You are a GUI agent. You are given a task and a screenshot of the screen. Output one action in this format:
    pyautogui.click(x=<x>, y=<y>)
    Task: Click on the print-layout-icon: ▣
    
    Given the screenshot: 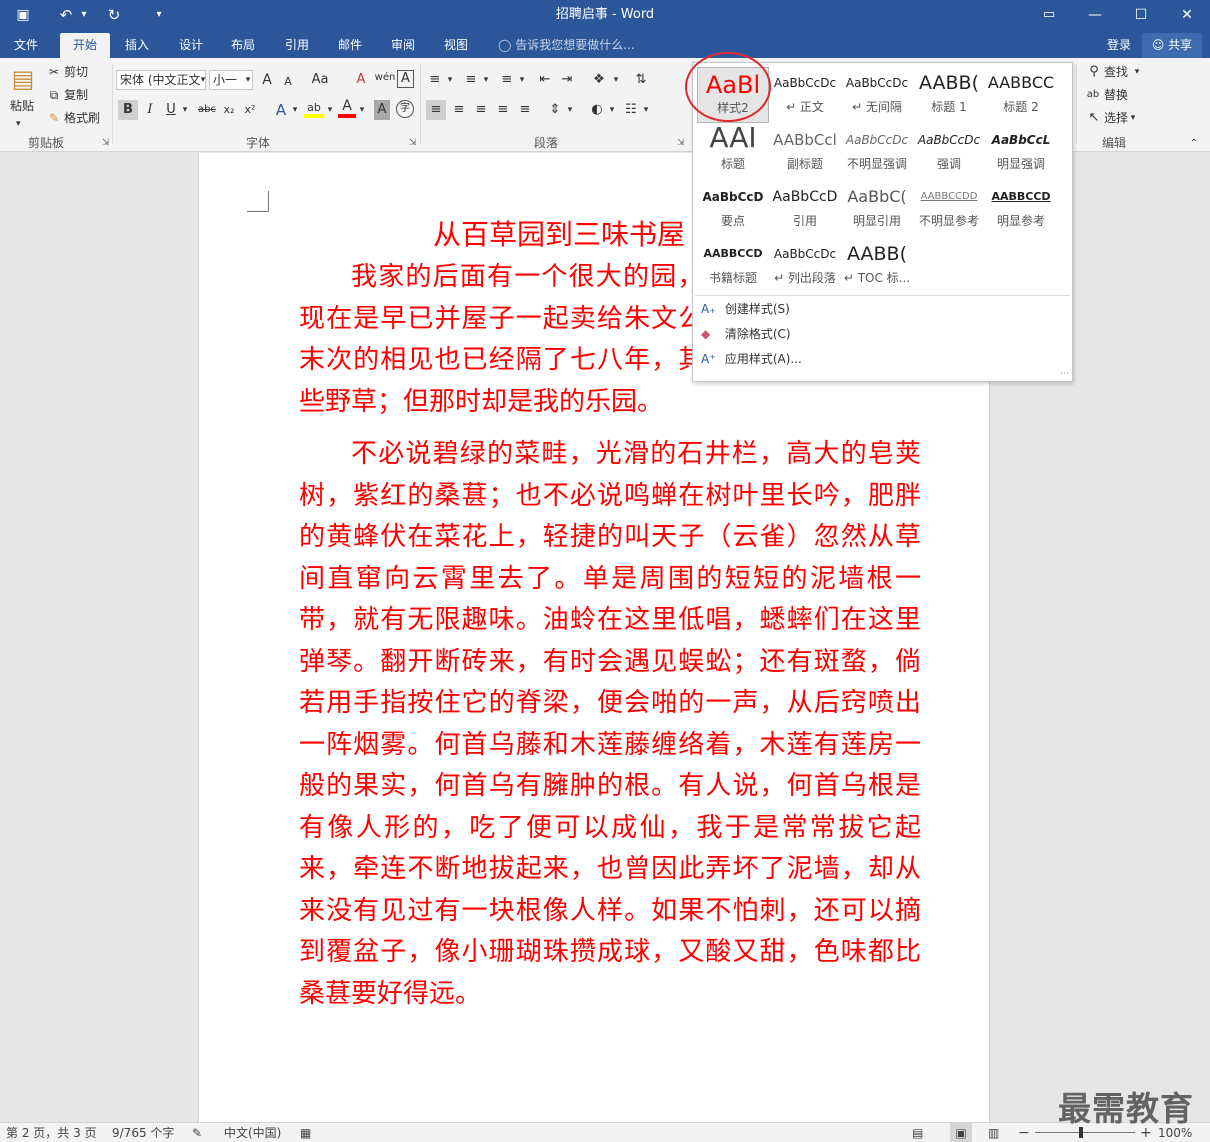 What is the action you would take?
    pyautogui.click(x=961, y=1132)
    